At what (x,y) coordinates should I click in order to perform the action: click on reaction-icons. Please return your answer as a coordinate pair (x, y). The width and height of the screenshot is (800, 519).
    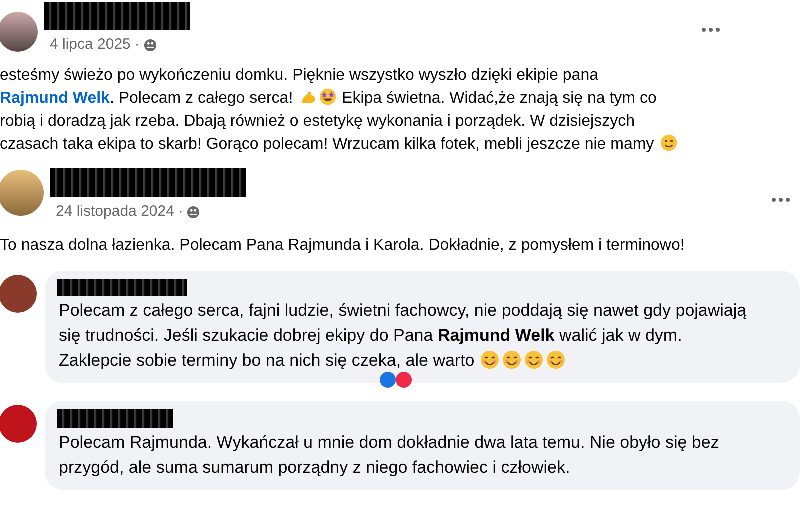
    Looking at the image, I should click on (396, 380).